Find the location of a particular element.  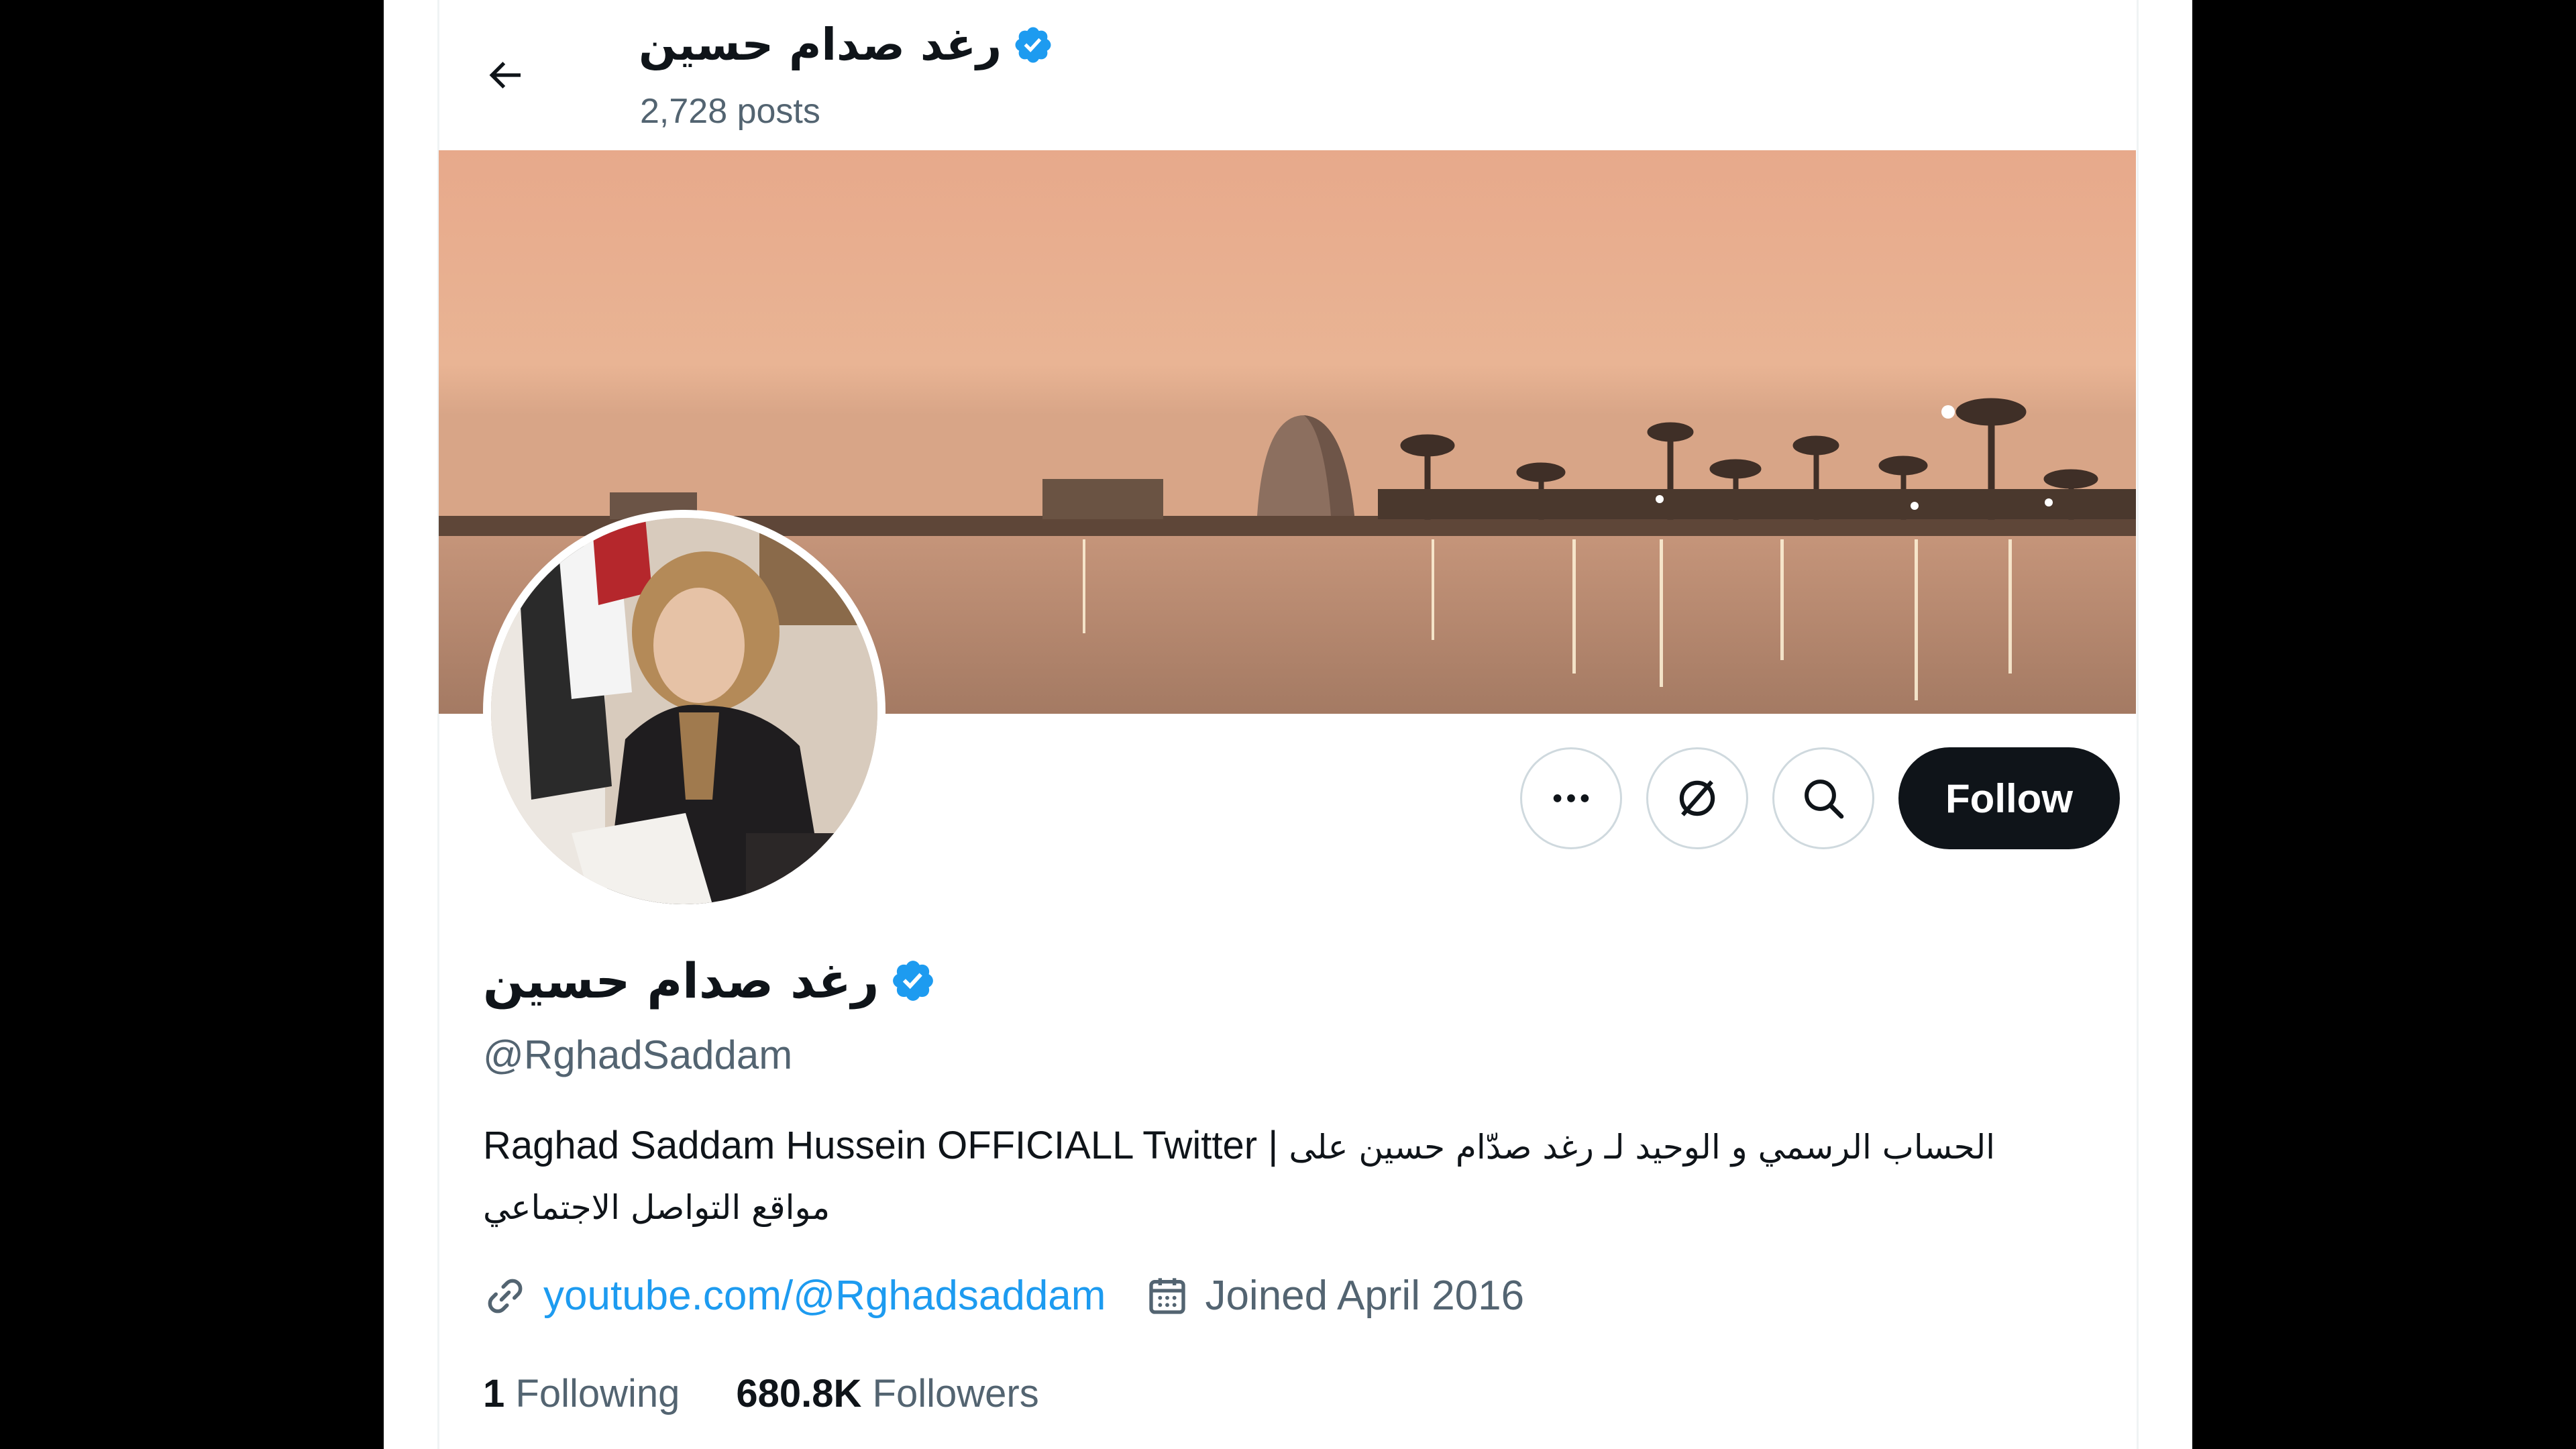

header-title: رغد صدام حسين is located at coordinates (846, 44).